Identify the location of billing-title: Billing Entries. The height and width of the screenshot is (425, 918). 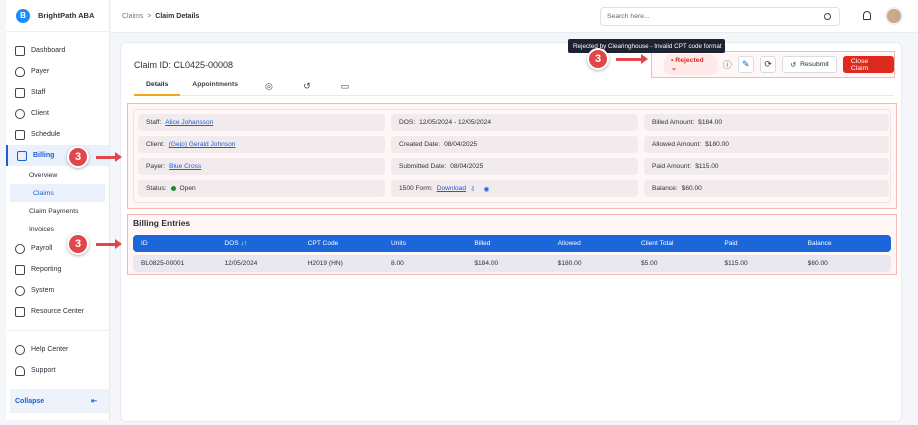
(162, 223).